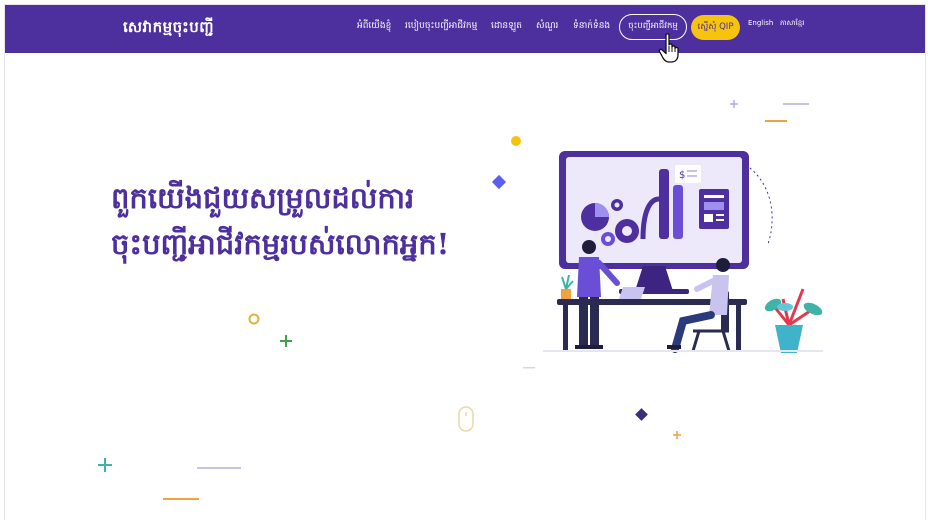 The width and height of the screenshot is (928, 520). I want to click on mouse-scroll-icon, so click(466, 419).